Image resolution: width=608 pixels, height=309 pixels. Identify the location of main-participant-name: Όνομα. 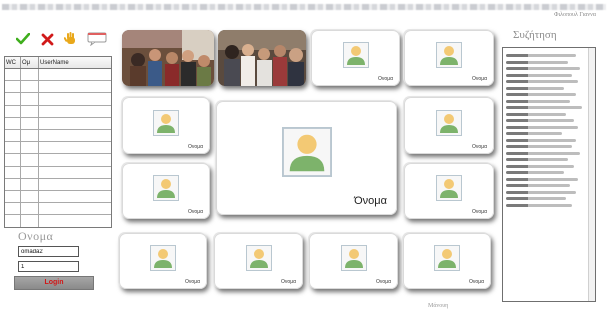
(370, 201).